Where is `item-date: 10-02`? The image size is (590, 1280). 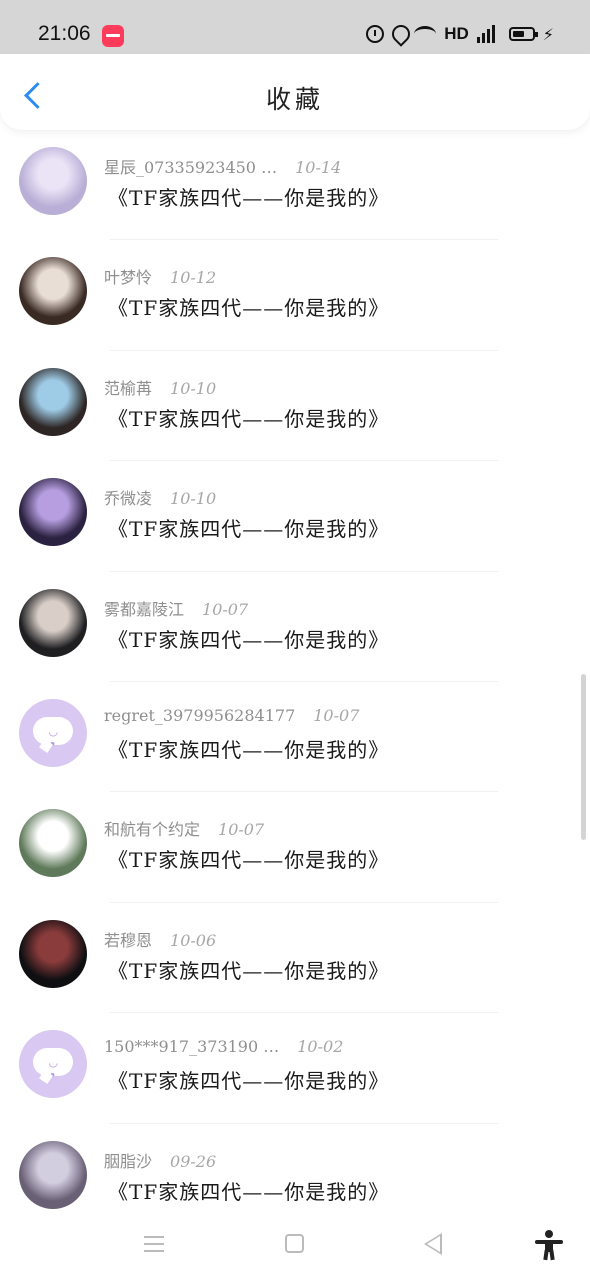
item-date: 10-02 is located at coordinates (320, 1047).